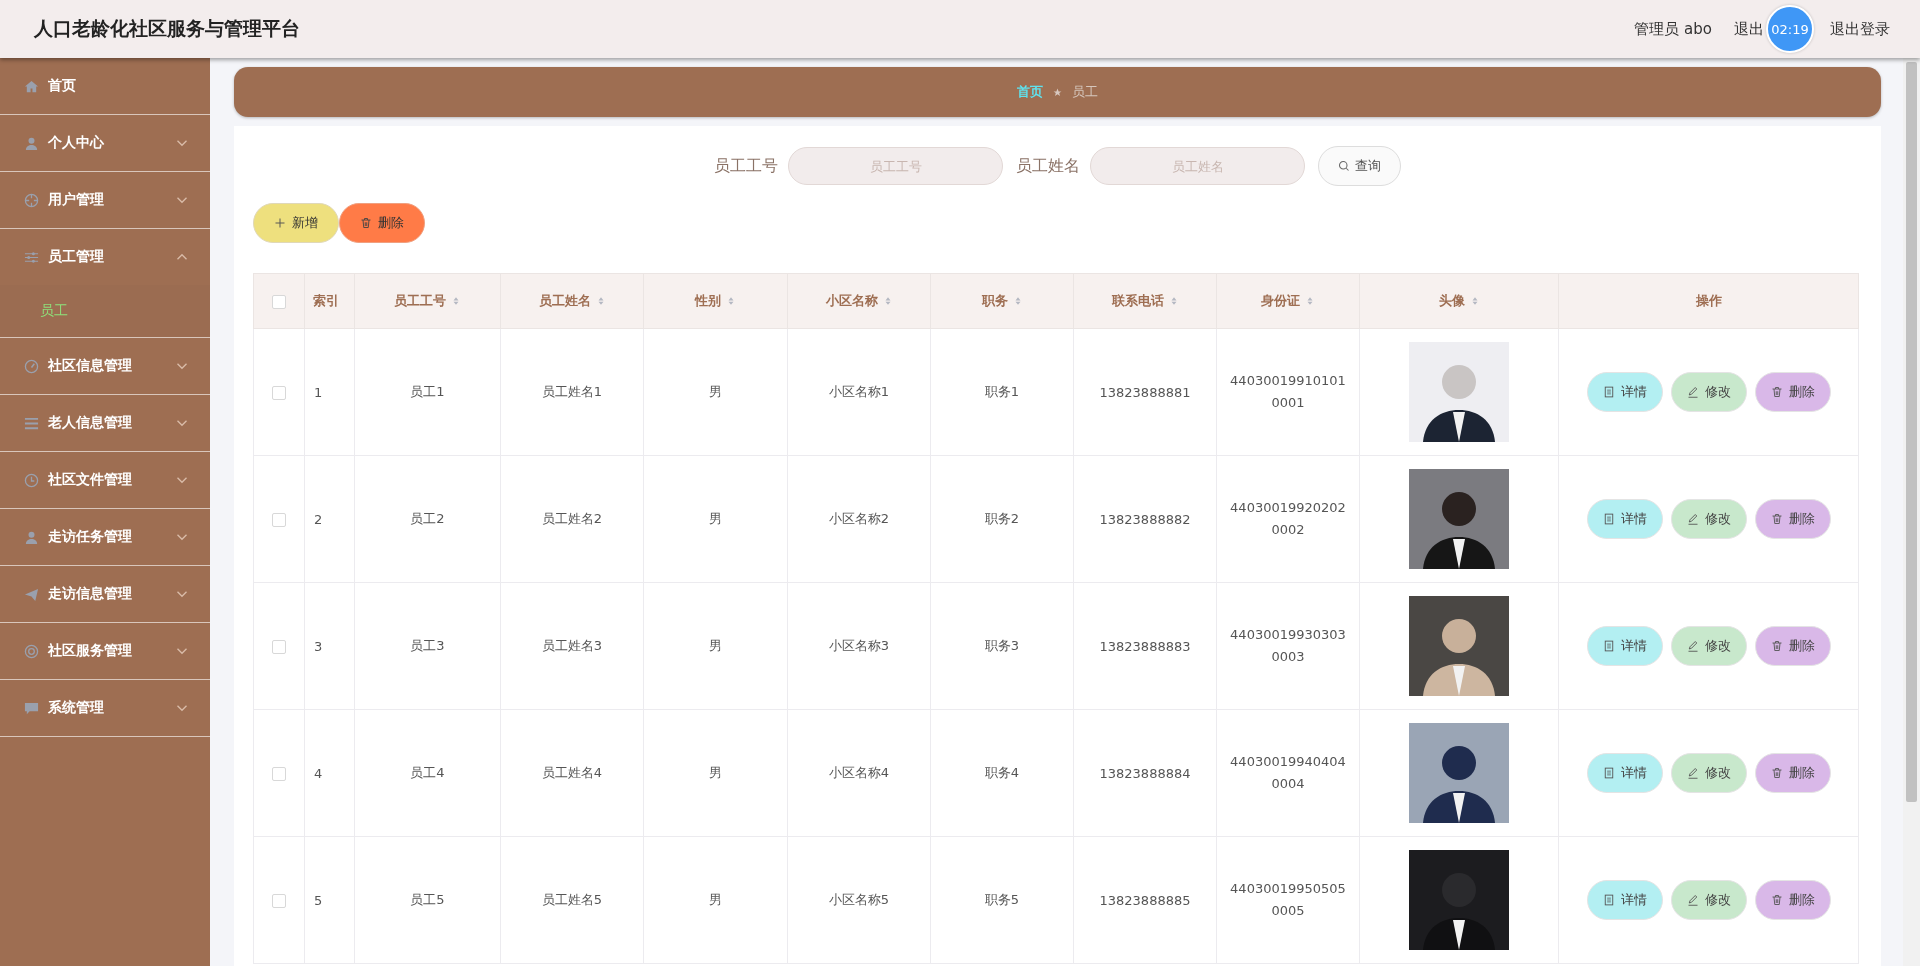 This screenshot has width=1920, height=966. Describe the element at coordinates (708, 301) in the screenshot. I see `column-header: 性别` at that location.